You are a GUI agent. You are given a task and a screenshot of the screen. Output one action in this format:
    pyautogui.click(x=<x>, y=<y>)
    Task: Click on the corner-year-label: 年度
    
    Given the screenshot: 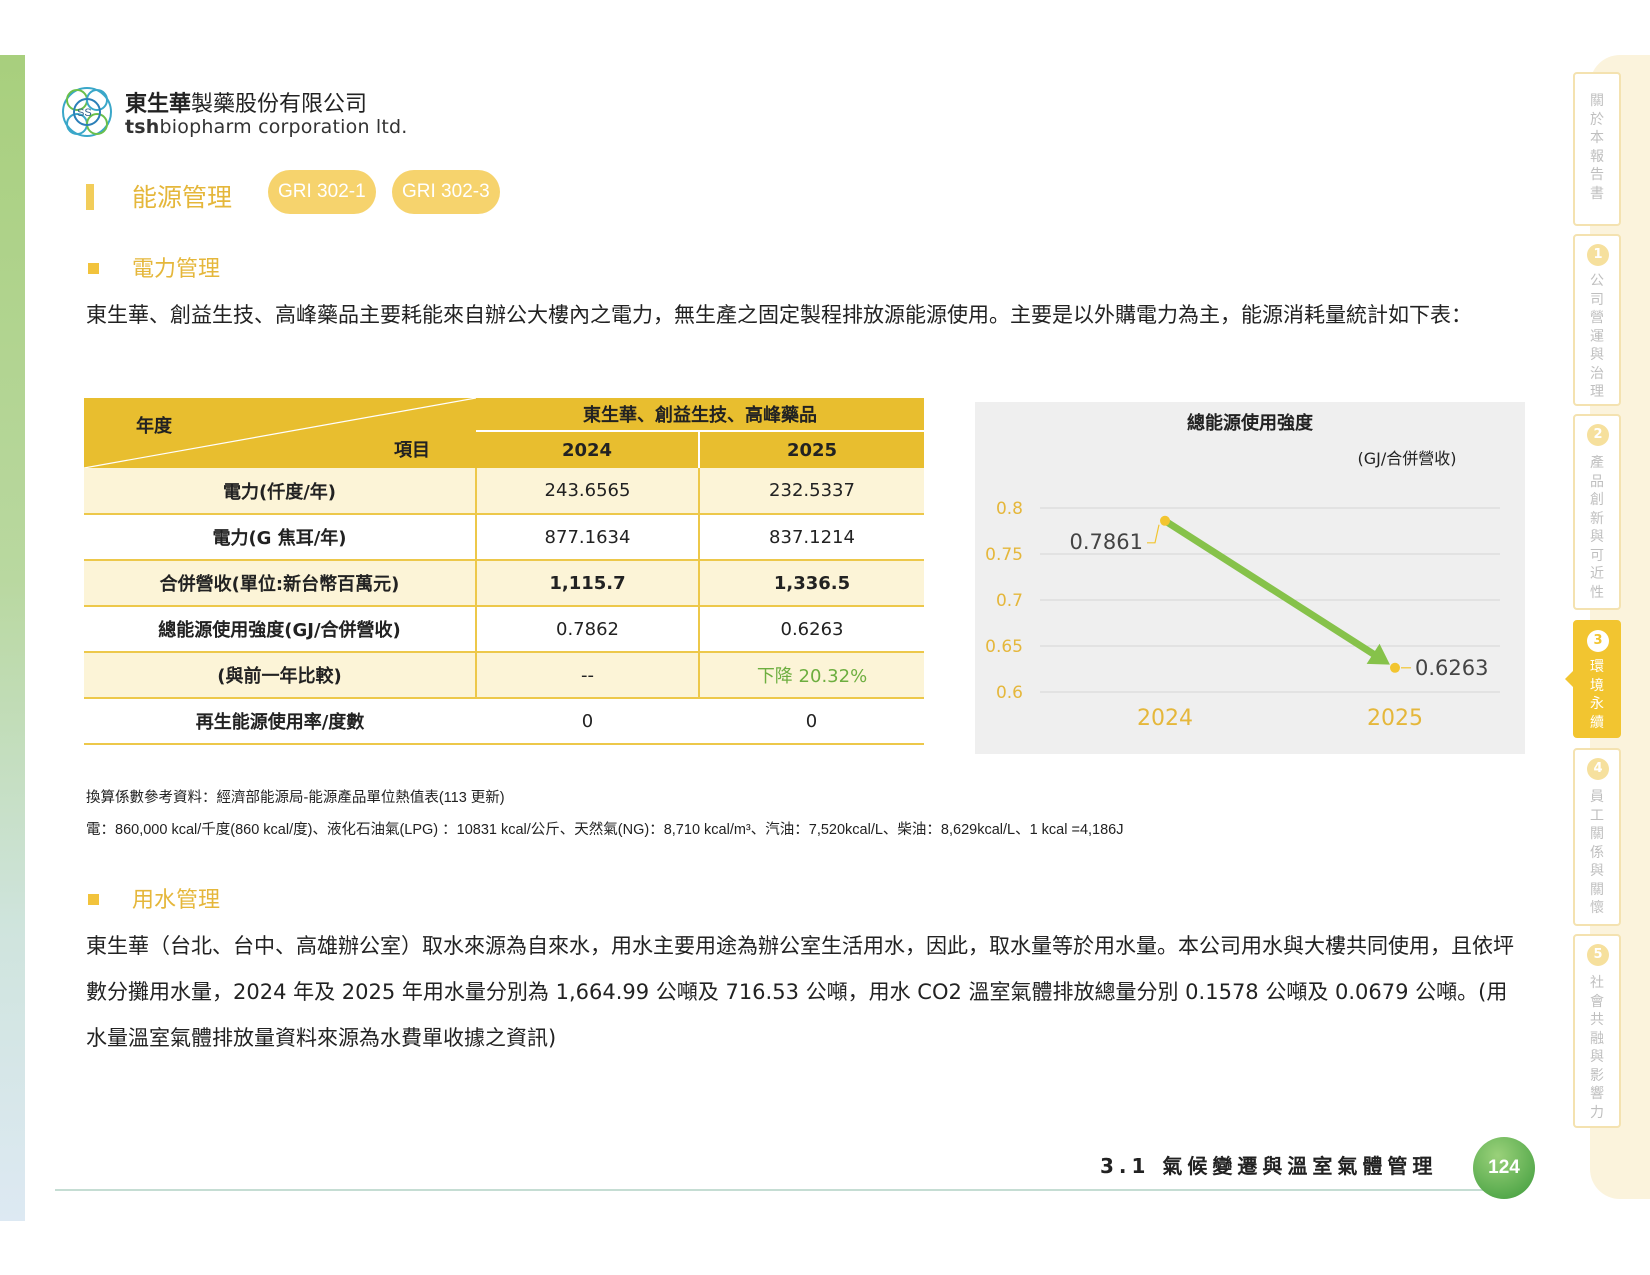 What is the action you would take?
    pyautogui.click(x=154, y=426)
    